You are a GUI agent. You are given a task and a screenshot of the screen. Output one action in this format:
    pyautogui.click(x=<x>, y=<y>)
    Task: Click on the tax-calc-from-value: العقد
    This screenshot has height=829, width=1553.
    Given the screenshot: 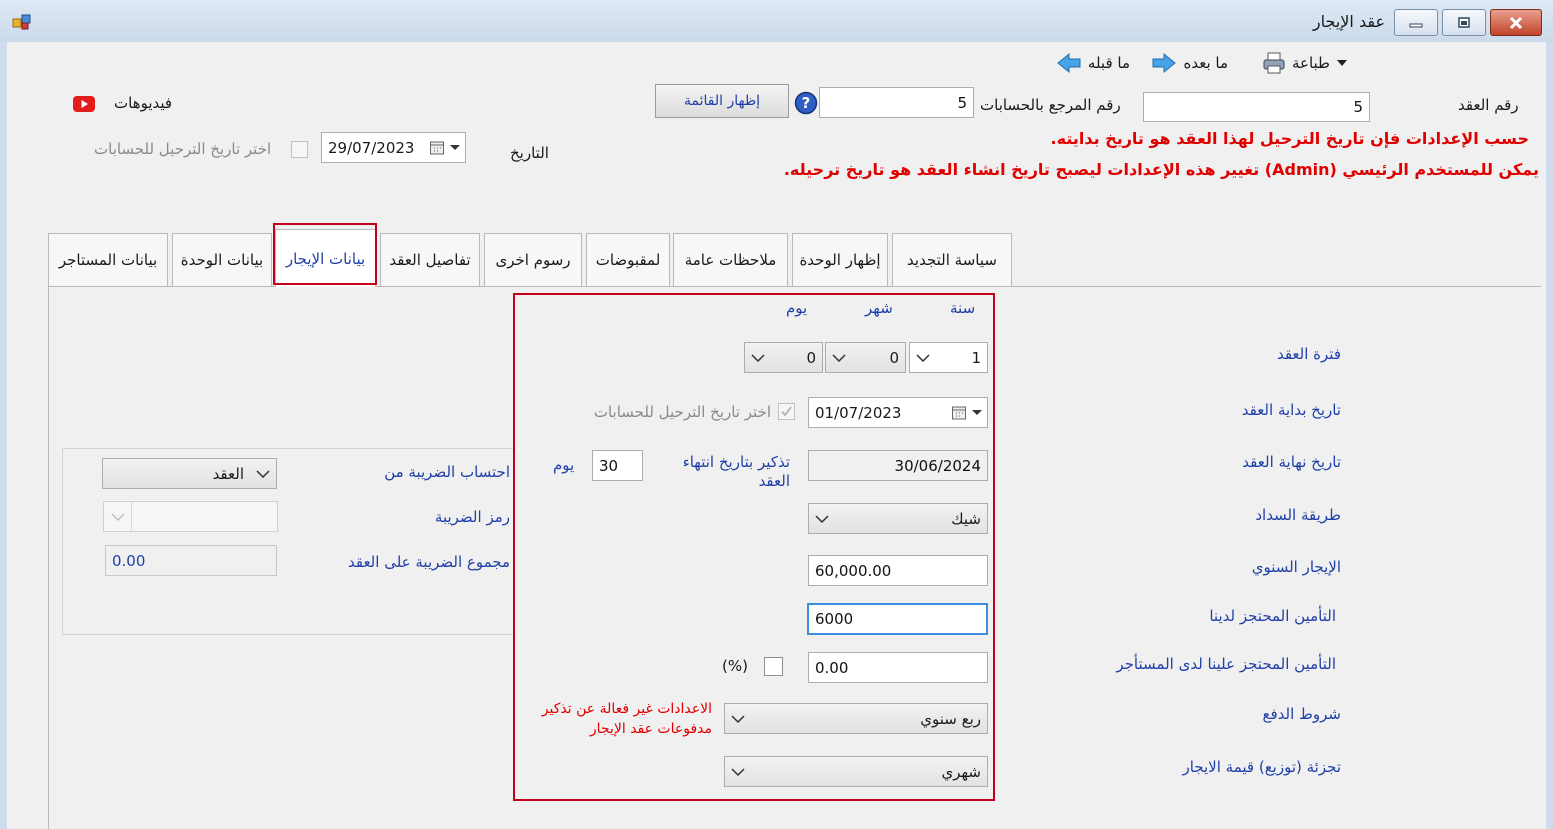 What is the action you would take?
    pyautogui.click(x=228, y=473)
    